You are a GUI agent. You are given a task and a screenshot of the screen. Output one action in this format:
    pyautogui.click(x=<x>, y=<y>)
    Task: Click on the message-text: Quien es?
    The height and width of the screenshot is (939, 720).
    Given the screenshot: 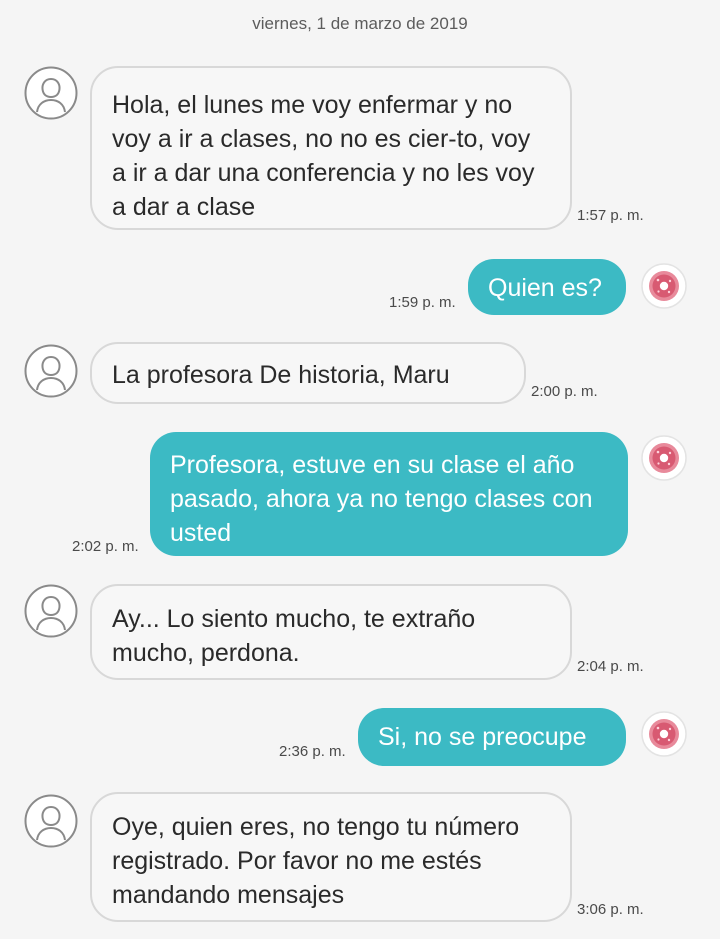 What is the action you would take?
    pyautogui.click(x=545, y=288)
    